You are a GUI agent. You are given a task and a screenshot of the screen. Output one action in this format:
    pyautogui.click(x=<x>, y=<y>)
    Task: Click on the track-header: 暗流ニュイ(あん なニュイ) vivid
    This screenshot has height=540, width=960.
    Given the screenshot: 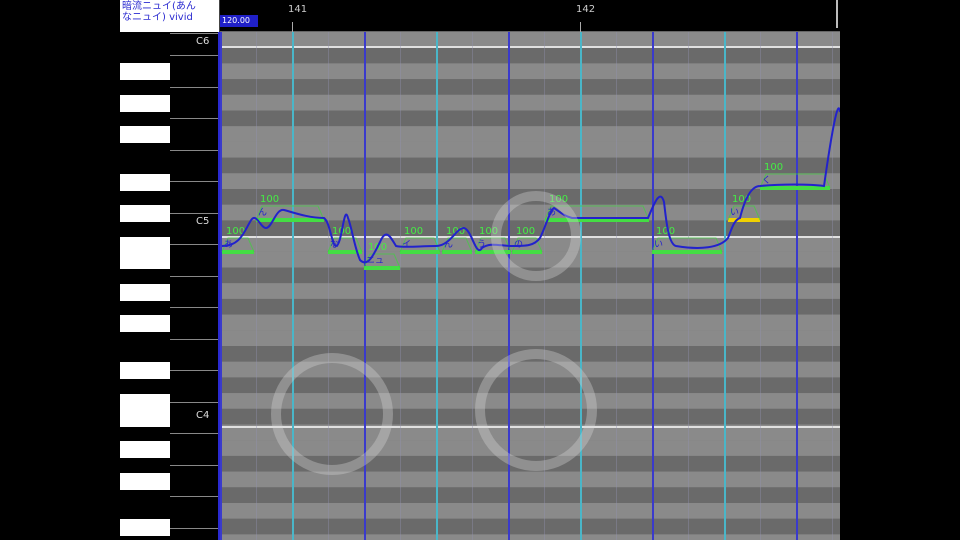 What is the action you would take?
    pyautogui.click(x=170, y=16)
    